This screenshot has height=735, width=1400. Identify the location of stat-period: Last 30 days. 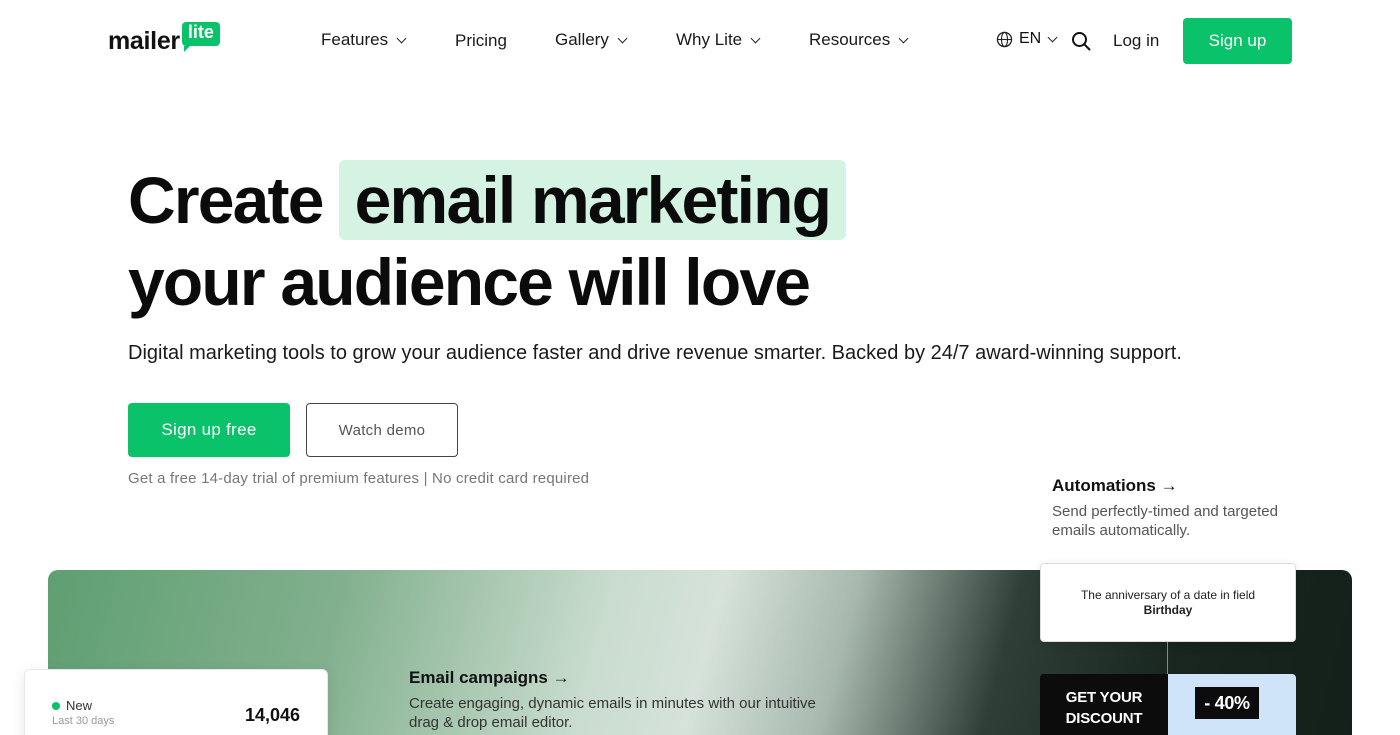
(83, 721).